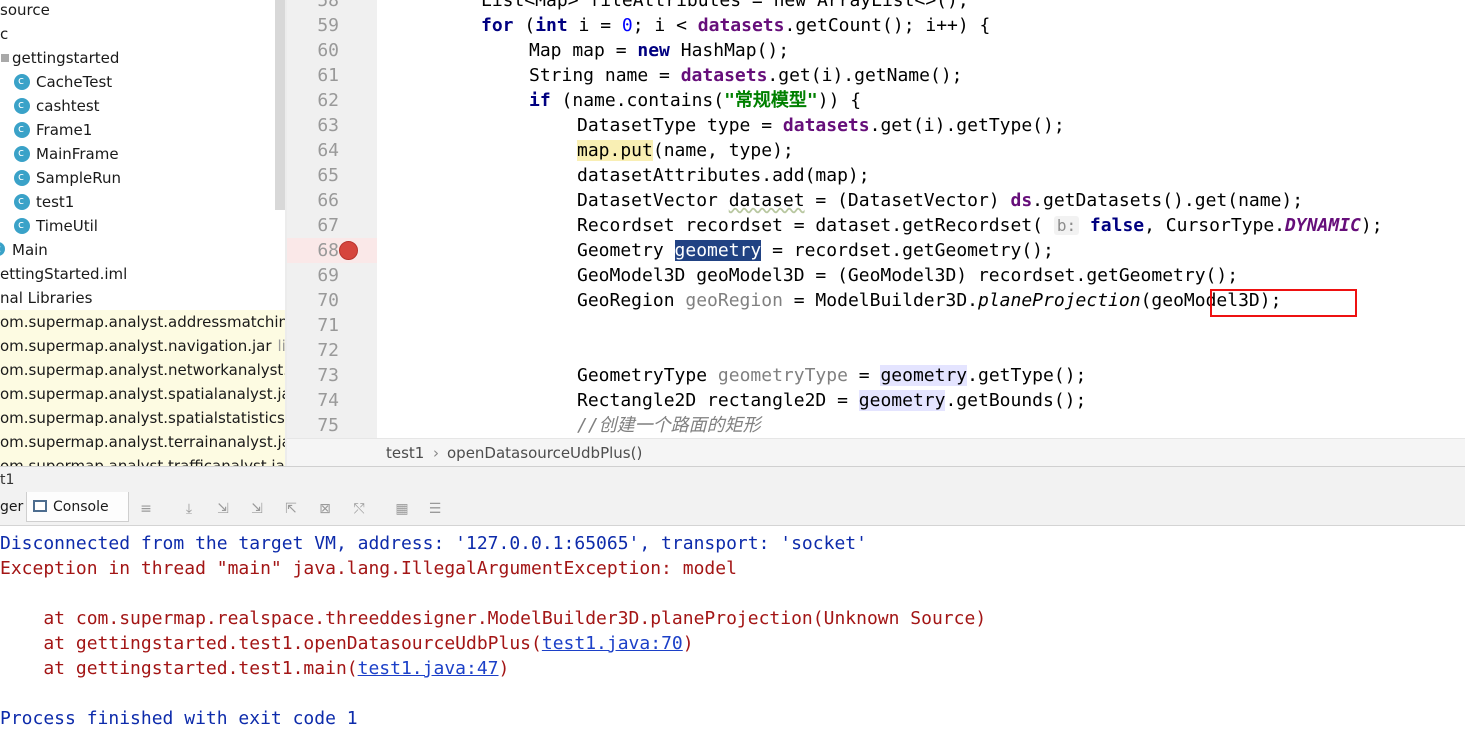  What do you see at coordinates (887, 25) in the screenshot?
I see `code-text: .getCount(); i++) {` at bounding box center [887, 25].